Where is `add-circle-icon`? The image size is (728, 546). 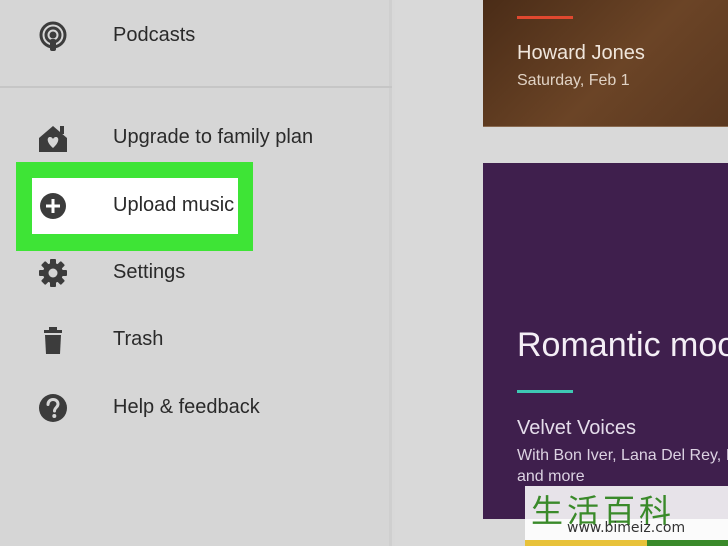
add-circle-icon is located at coordinates (53, 207).